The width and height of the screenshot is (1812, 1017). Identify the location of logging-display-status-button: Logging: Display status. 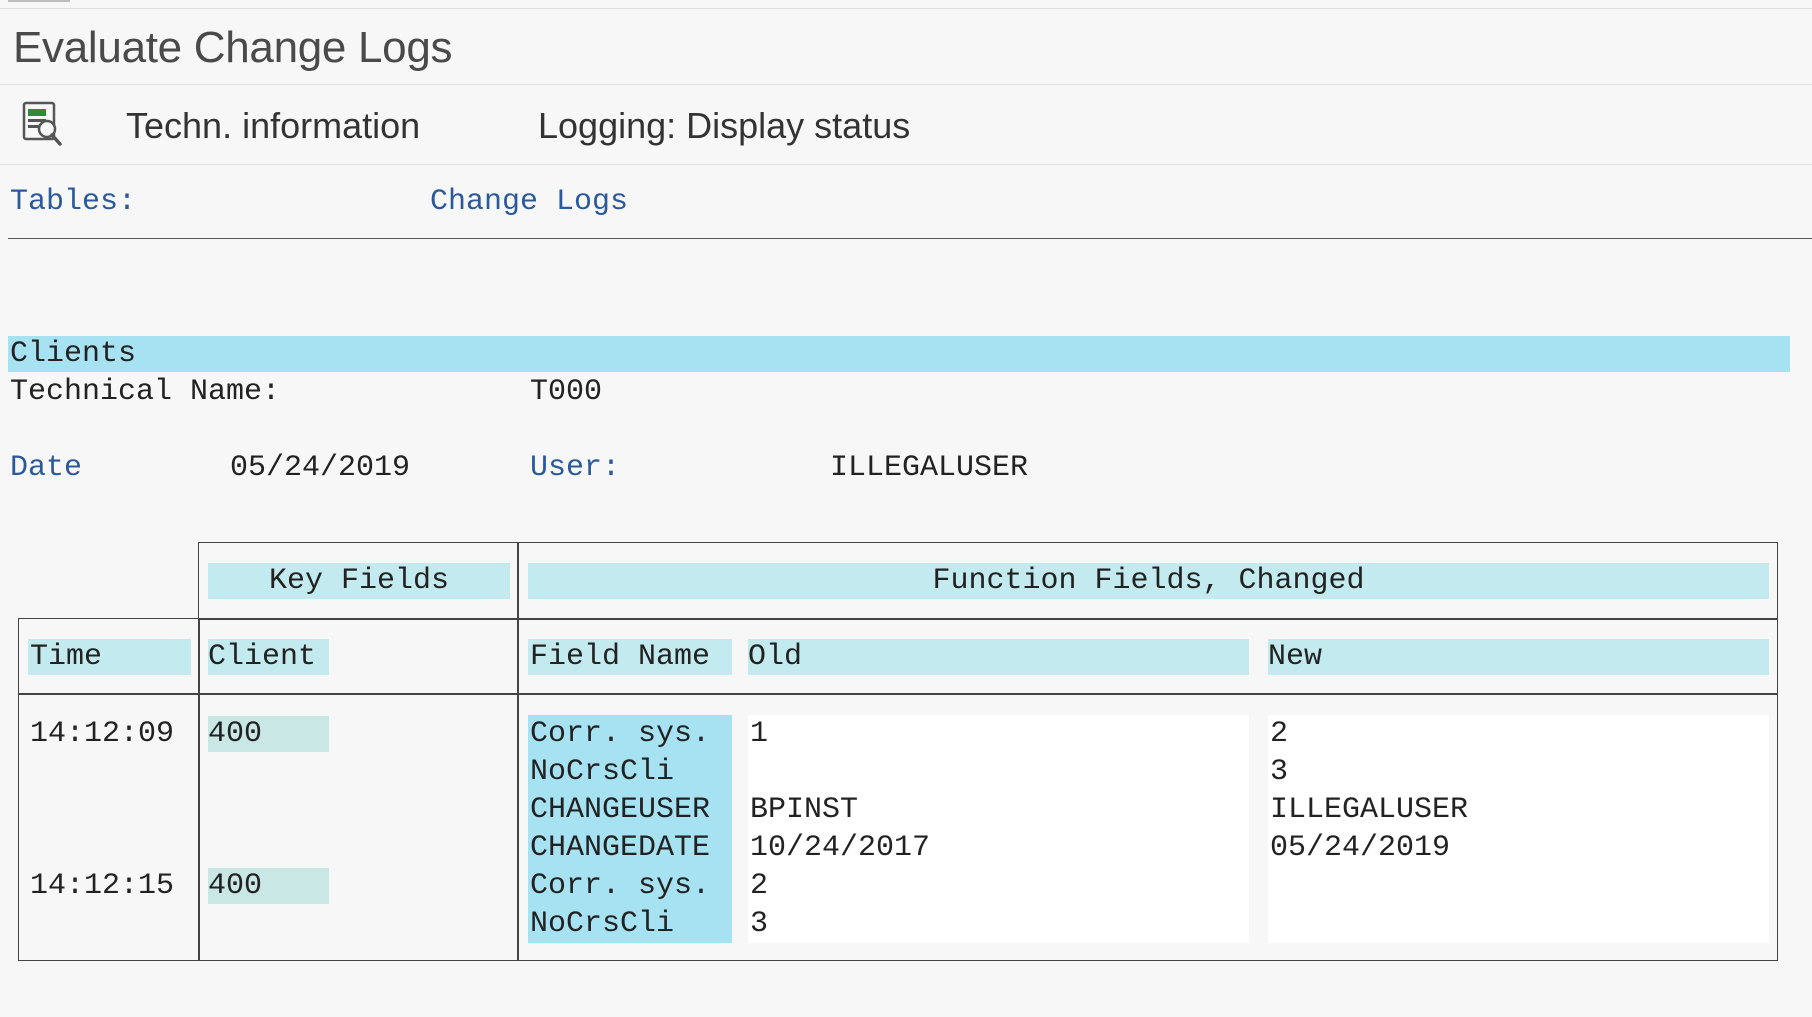
(724, 126).